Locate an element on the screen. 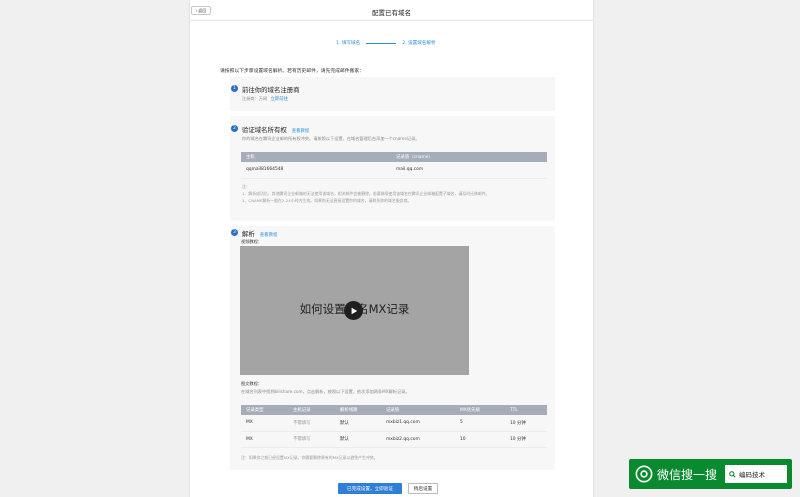 The width and height of the screenshot is (800, 497). step-number-1: 1 is located at coordinates (234, 88).